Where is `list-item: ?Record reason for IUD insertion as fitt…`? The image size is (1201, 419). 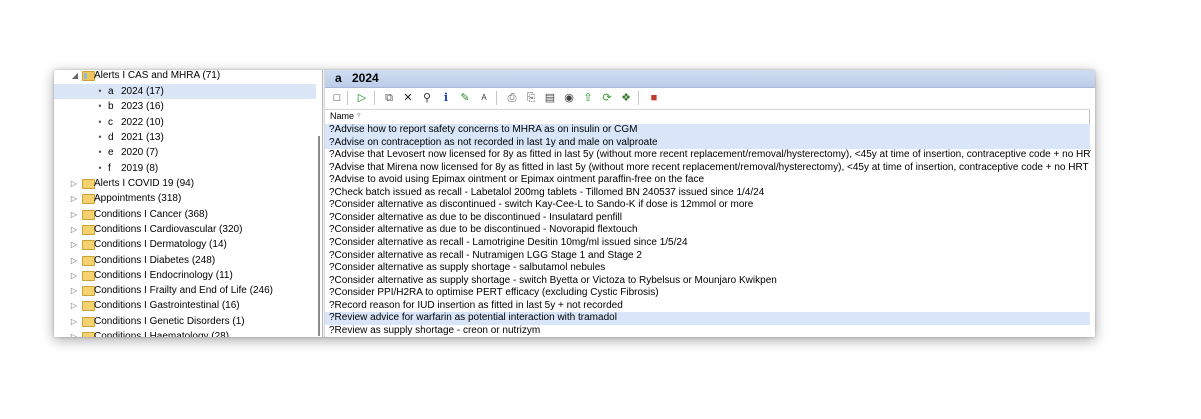 list-item: ?Record reason for IUD insertion as fitt… is located at coordinates (707, 306).